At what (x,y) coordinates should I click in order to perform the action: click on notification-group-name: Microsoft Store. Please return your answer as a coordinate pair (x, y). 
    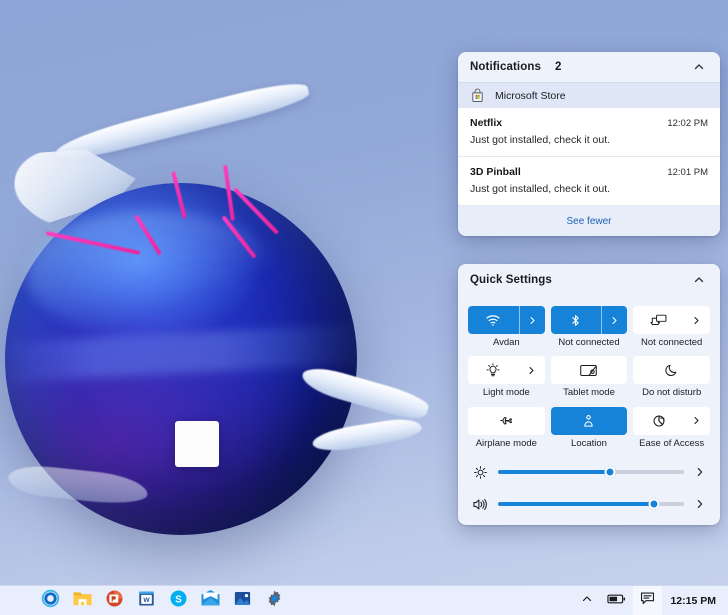
    Looking at the image, I should click on (530, 95).